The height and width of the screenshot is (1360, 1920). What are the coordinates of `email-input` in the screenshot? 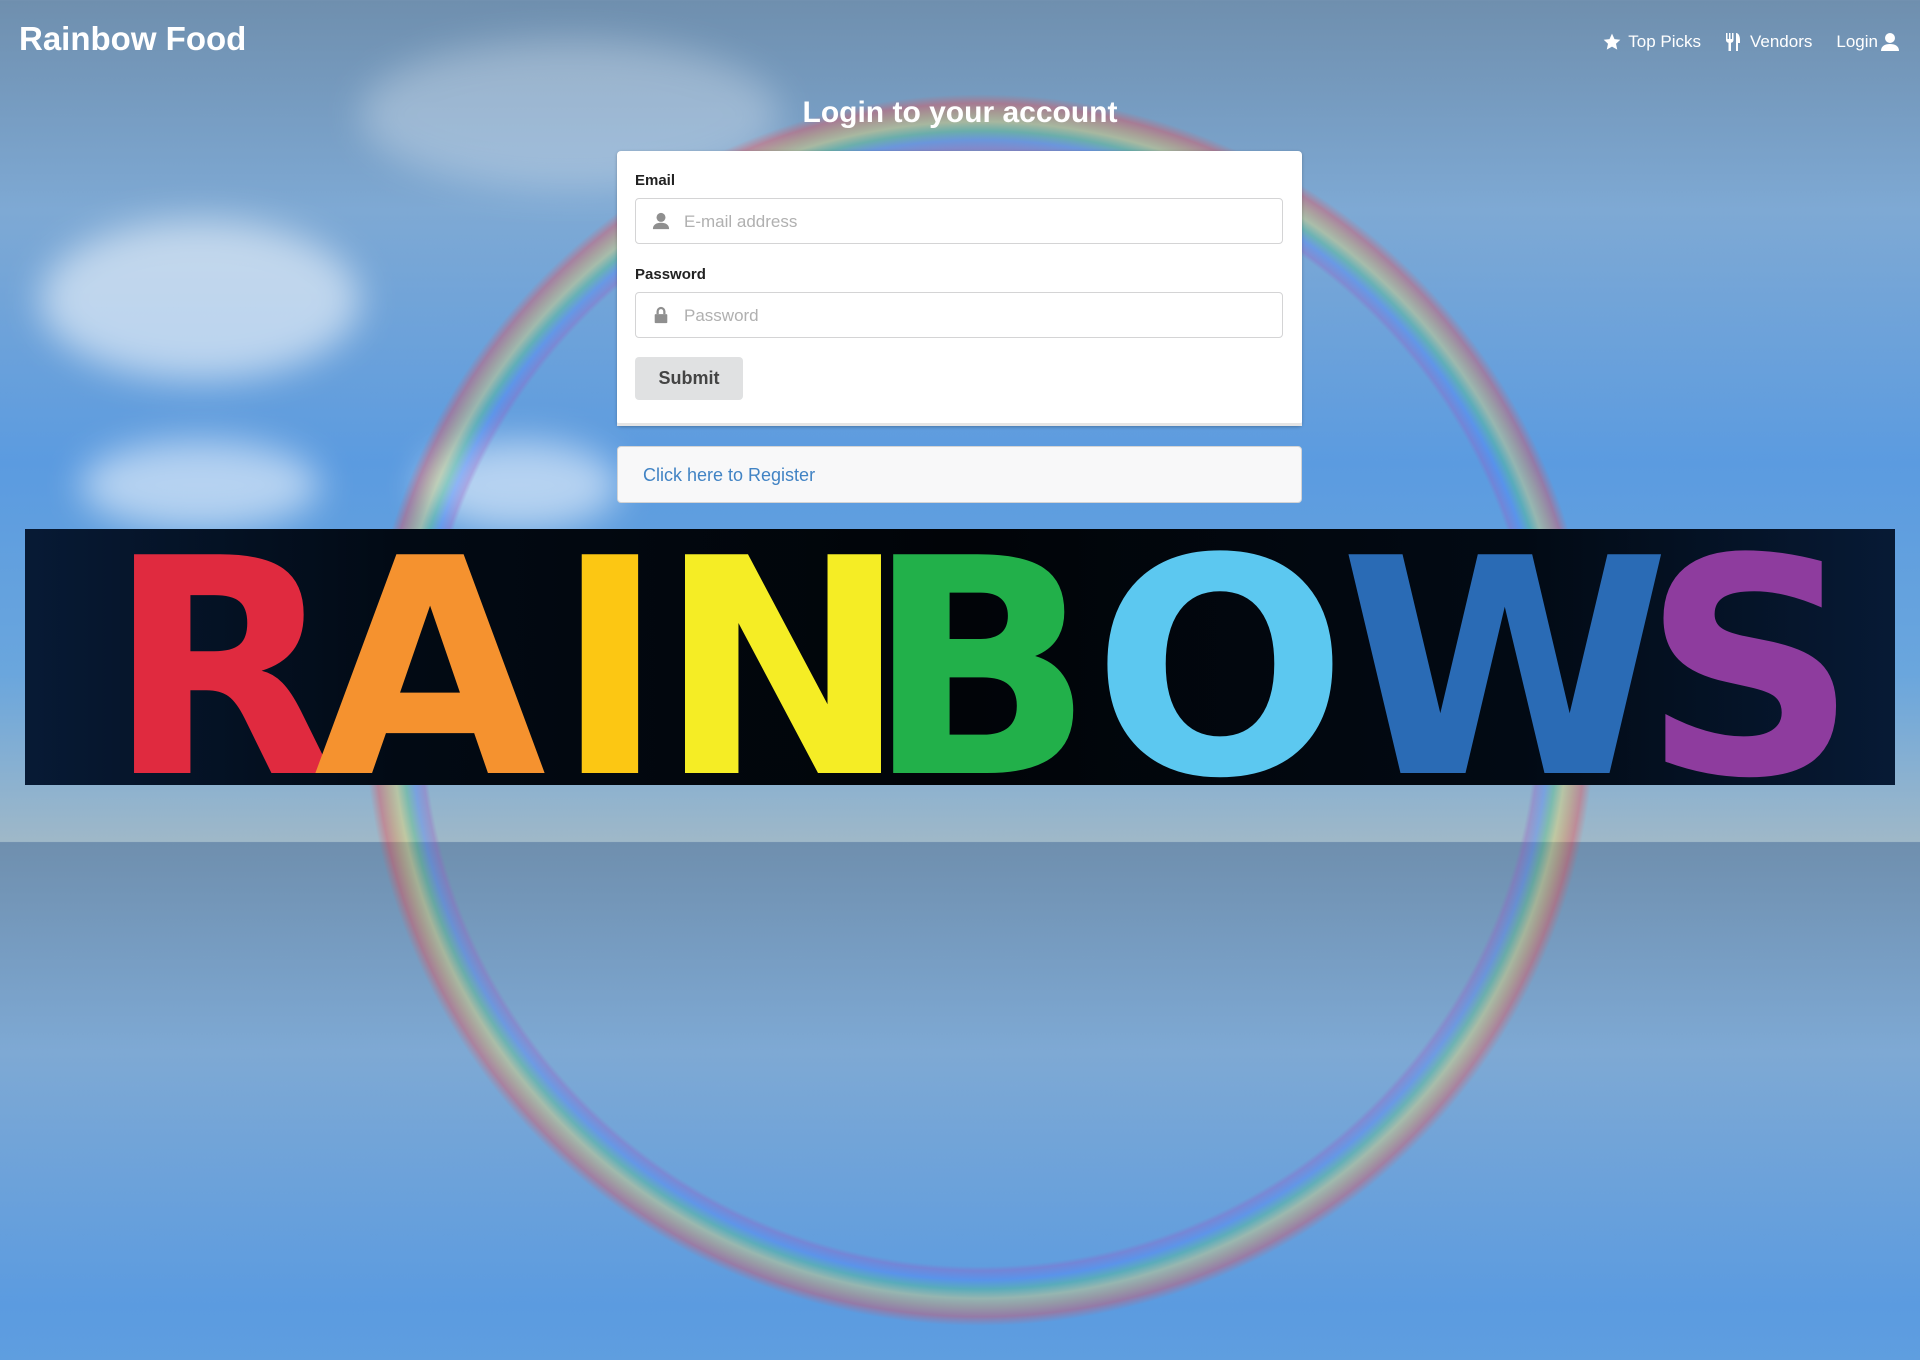 It's located at (979, 222).